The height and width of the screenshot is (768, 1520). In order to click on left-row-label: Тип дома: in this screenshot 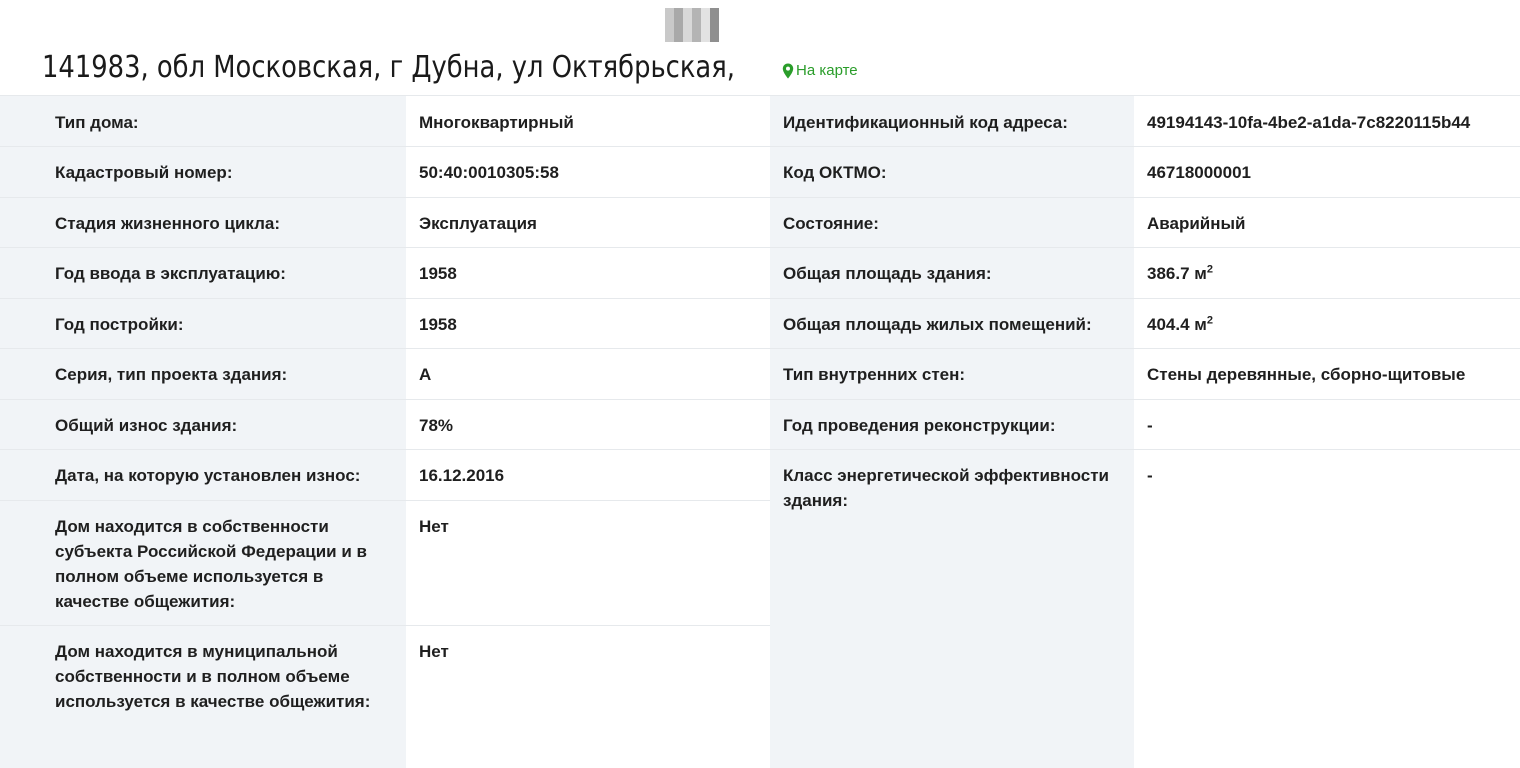, I will do `click(97, 122)`.